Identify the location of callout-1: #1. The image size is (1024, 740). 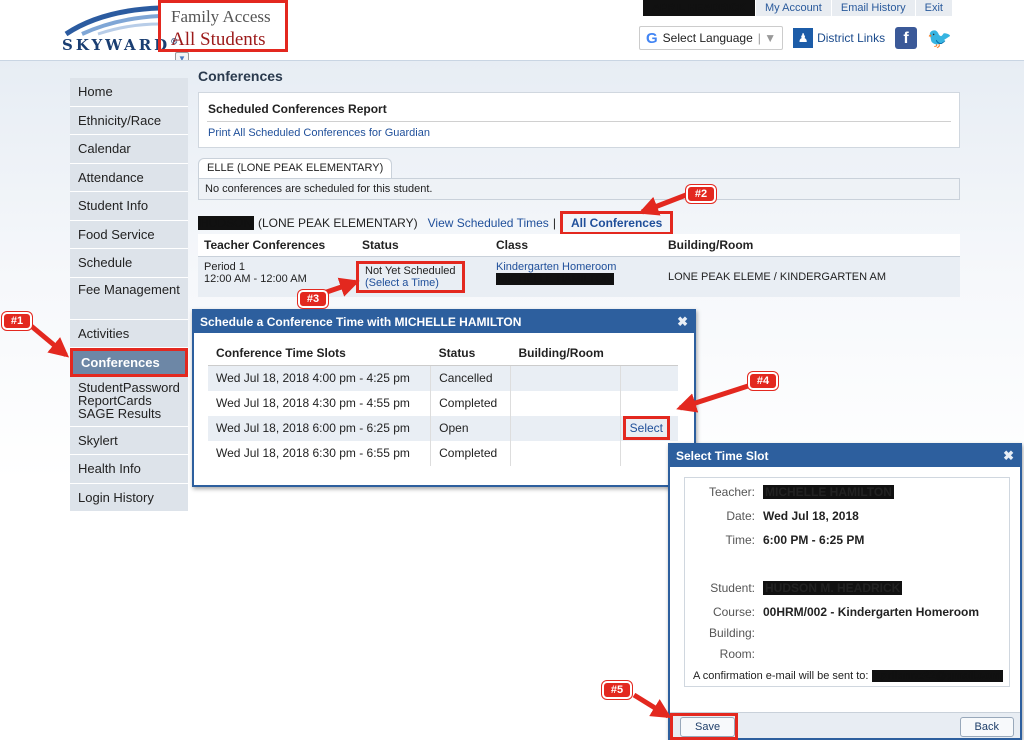
(17, 321).